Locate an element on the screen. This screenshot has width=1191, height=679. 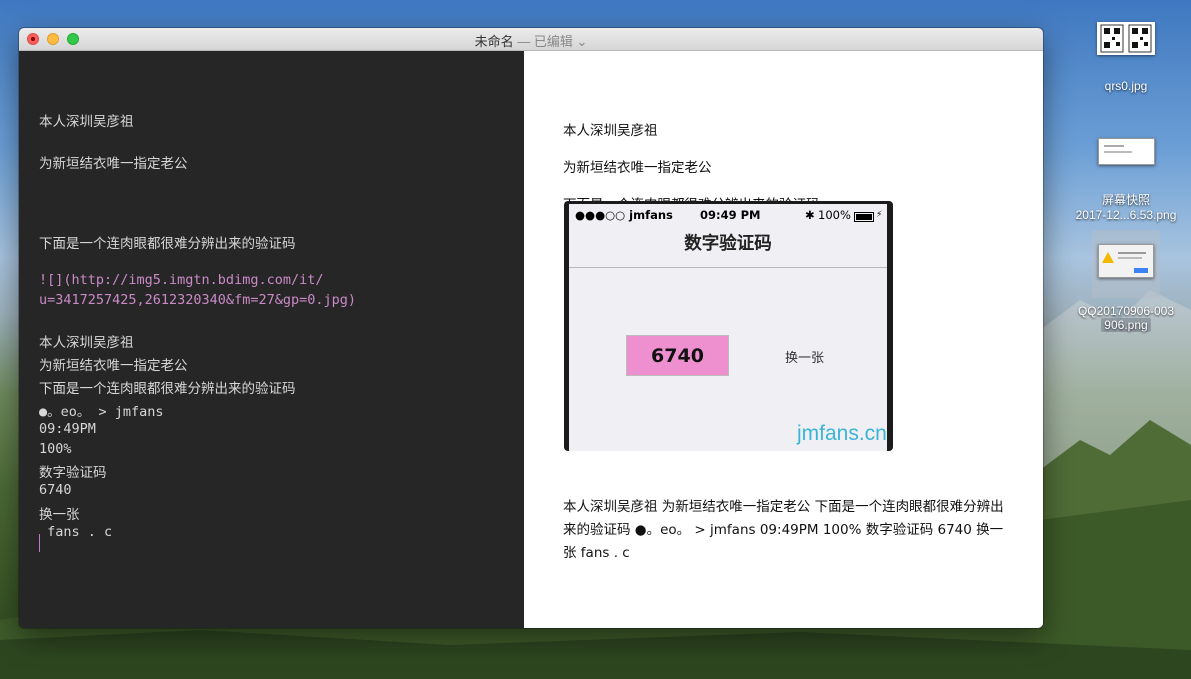
nav-divider is located at coordinates (728, 267).